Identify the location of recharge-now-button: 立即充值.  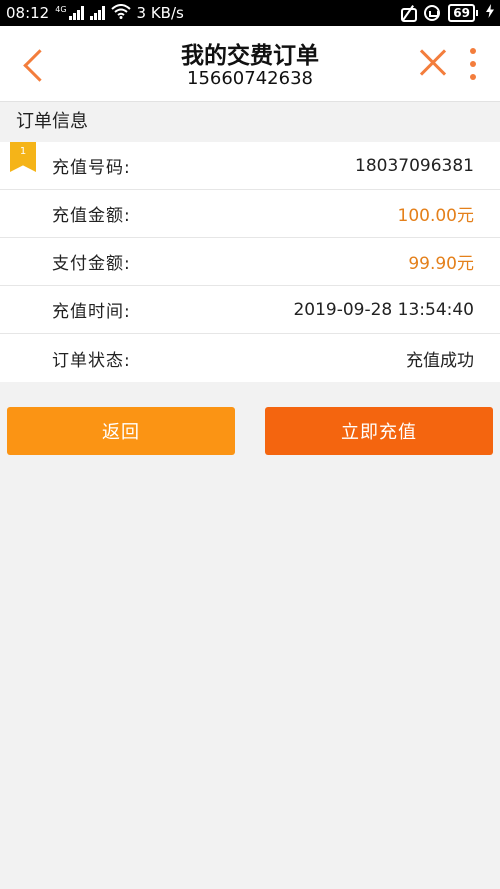
(379, 431).